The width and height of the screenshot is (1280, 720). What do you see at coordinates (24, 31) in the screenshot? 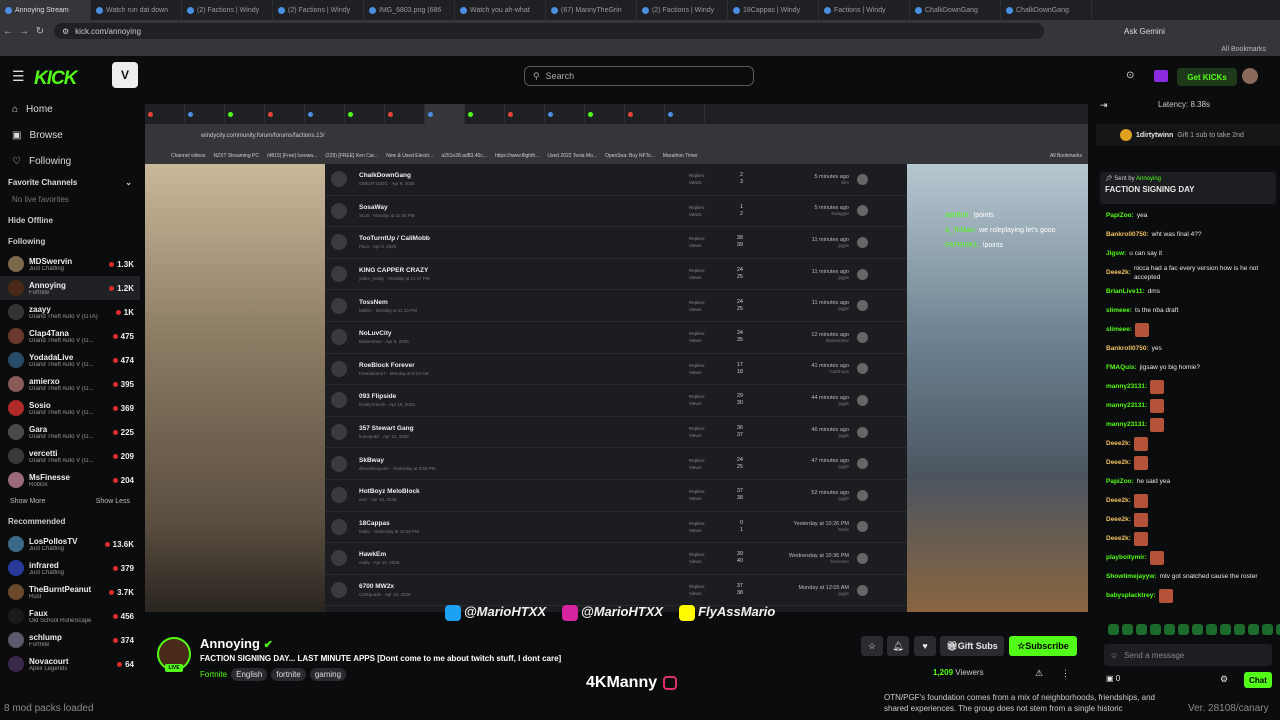
I see `forward-icon: →` at bounding box center [24, 31].